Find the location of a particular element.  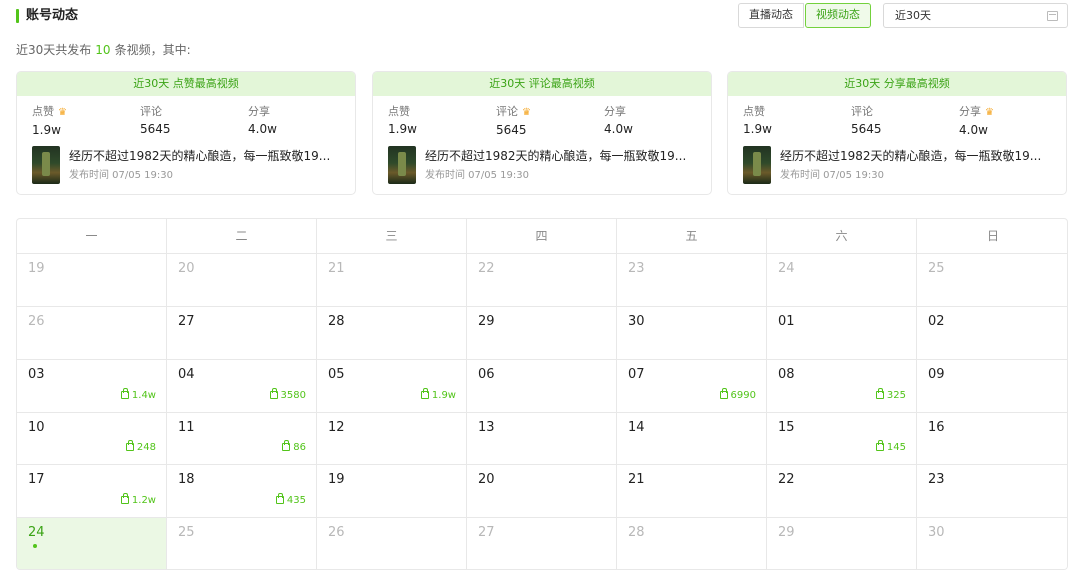

day-likes: 145 is located at coordinates (890, 447).